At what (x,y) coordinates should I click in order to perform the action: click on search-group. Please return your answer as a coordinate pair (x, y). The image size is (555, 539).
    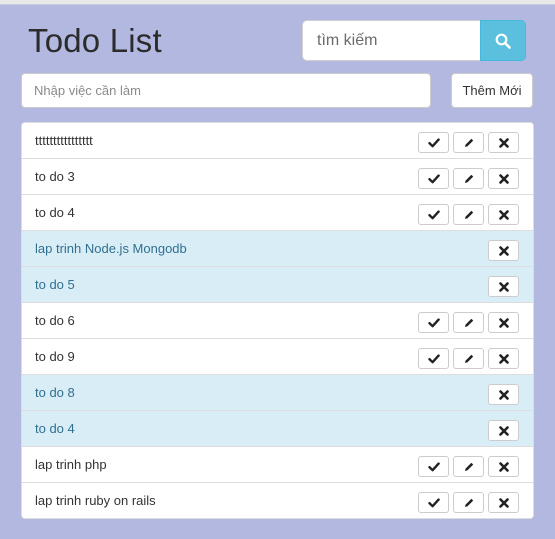
    Looking at the image, I should click on (414, 40).